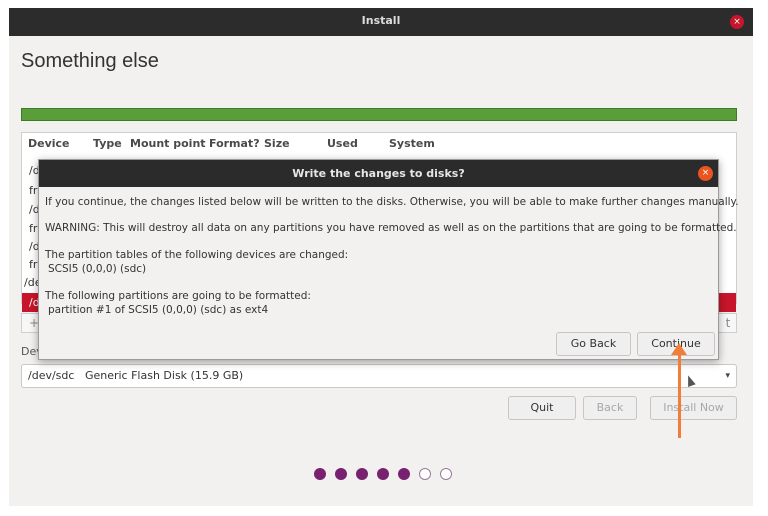  I want to click on chevron-down-icon: ▾, so click(727, 376).